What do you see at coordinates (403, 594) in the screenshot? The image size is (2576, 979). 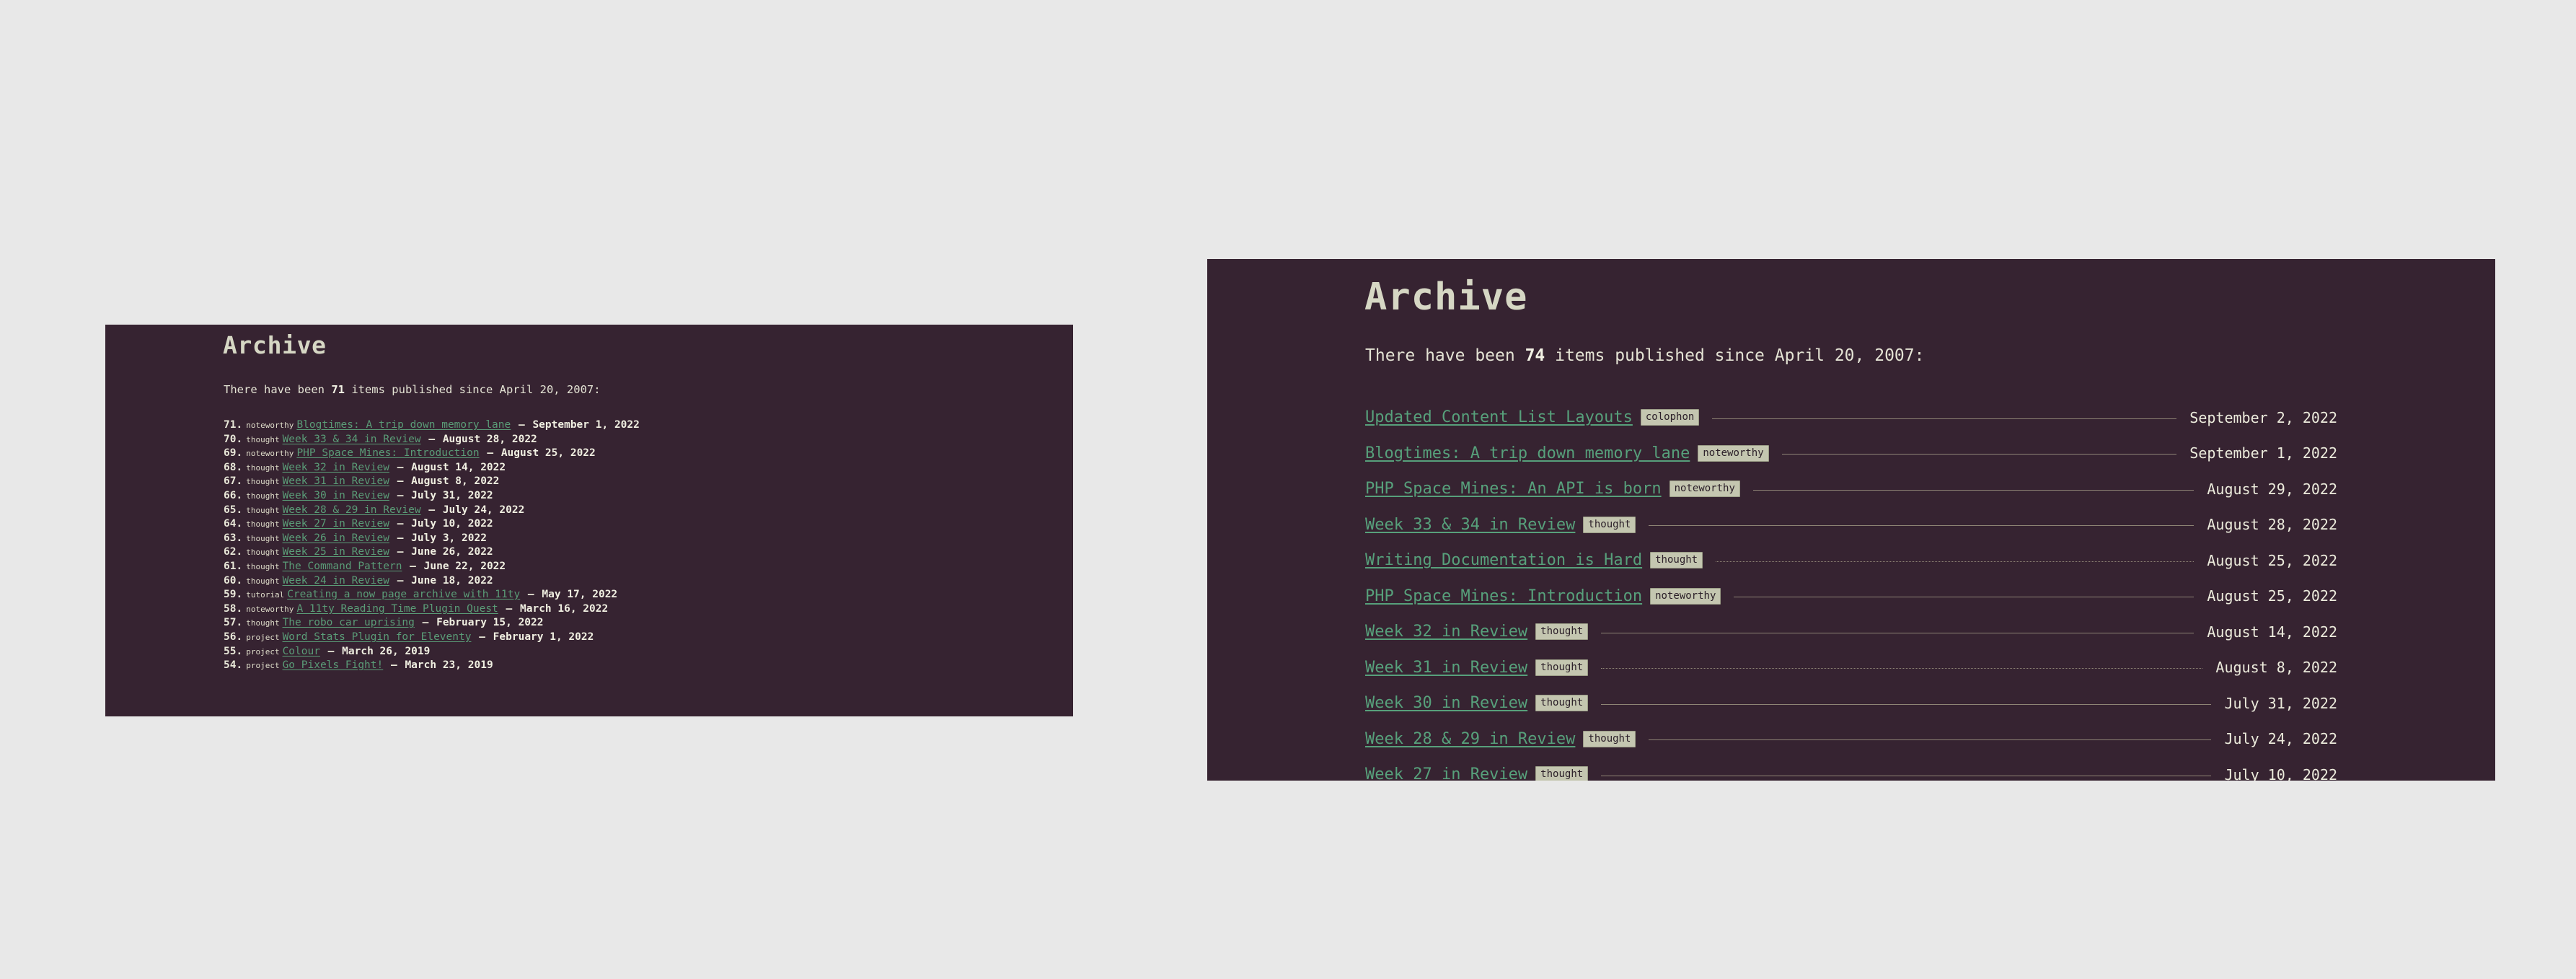 I see `list-item-link: Creating a now page archive with 11ty` at bounding box center [403, 594].